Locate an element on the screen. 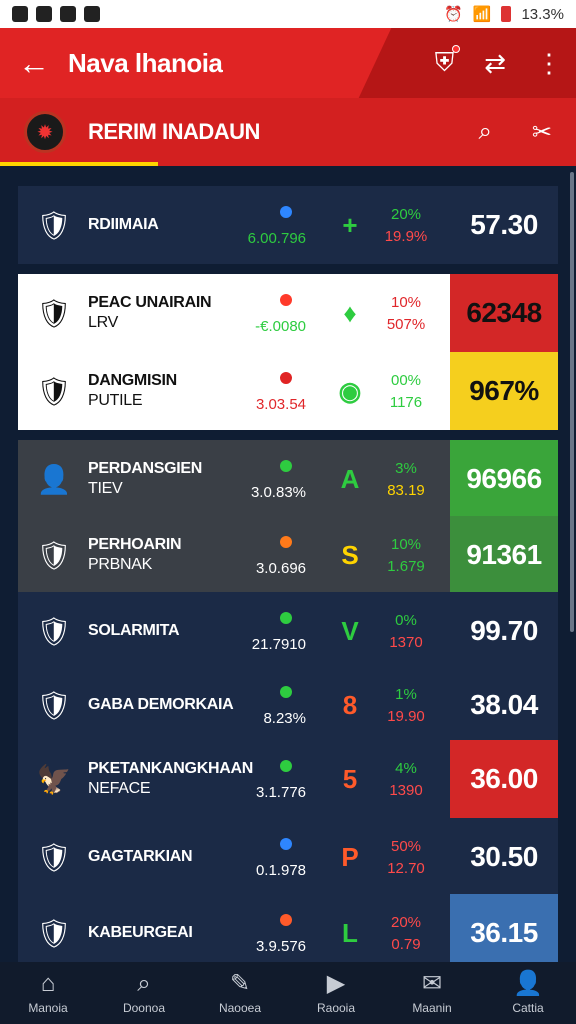  percent-bottom: 12.70 is located at coordinates (406, 868).